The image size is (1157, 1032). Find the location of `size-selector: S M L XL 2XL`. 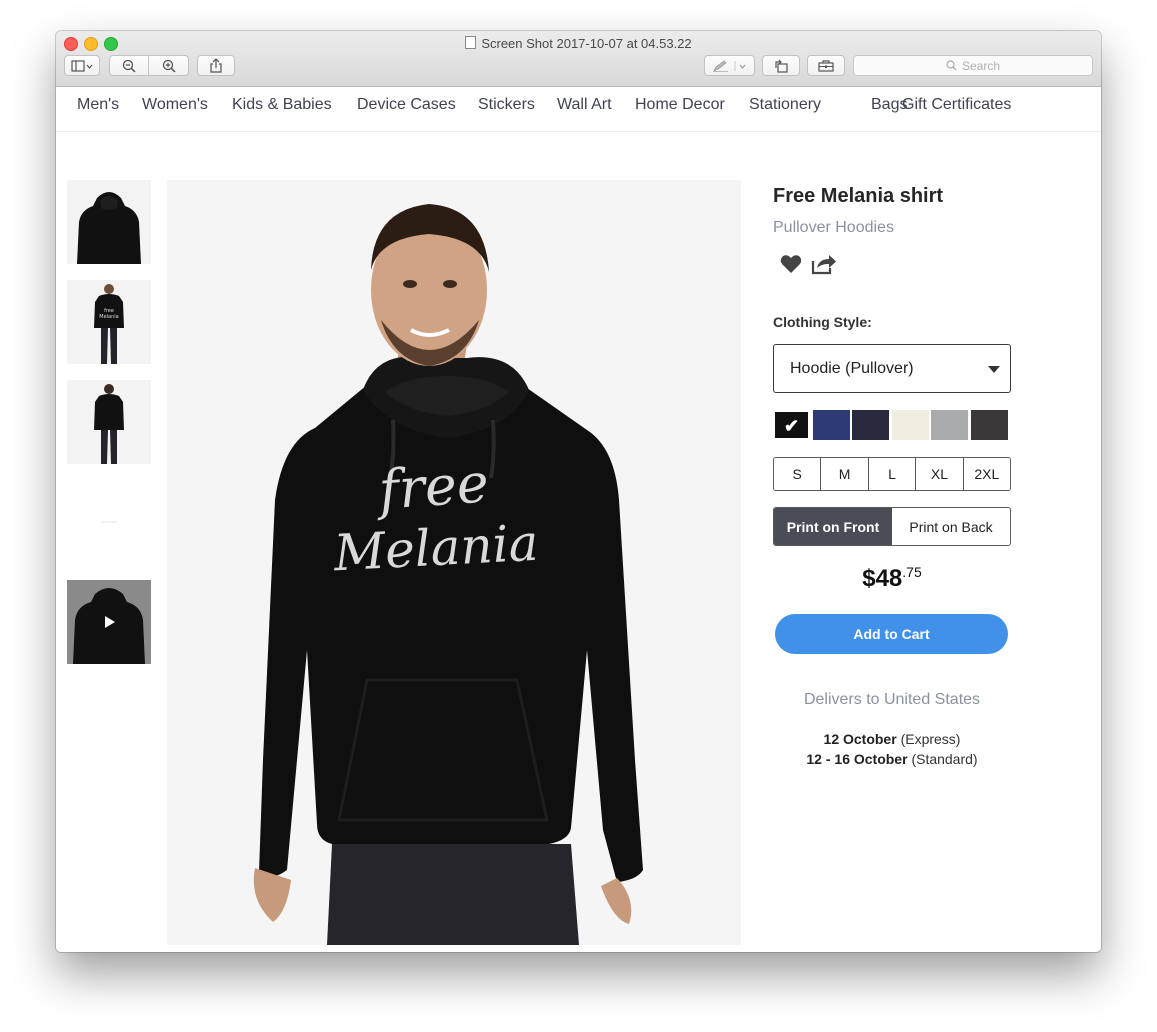

size-selector: S M L XL 2XL is located at coordinates (892, 474).